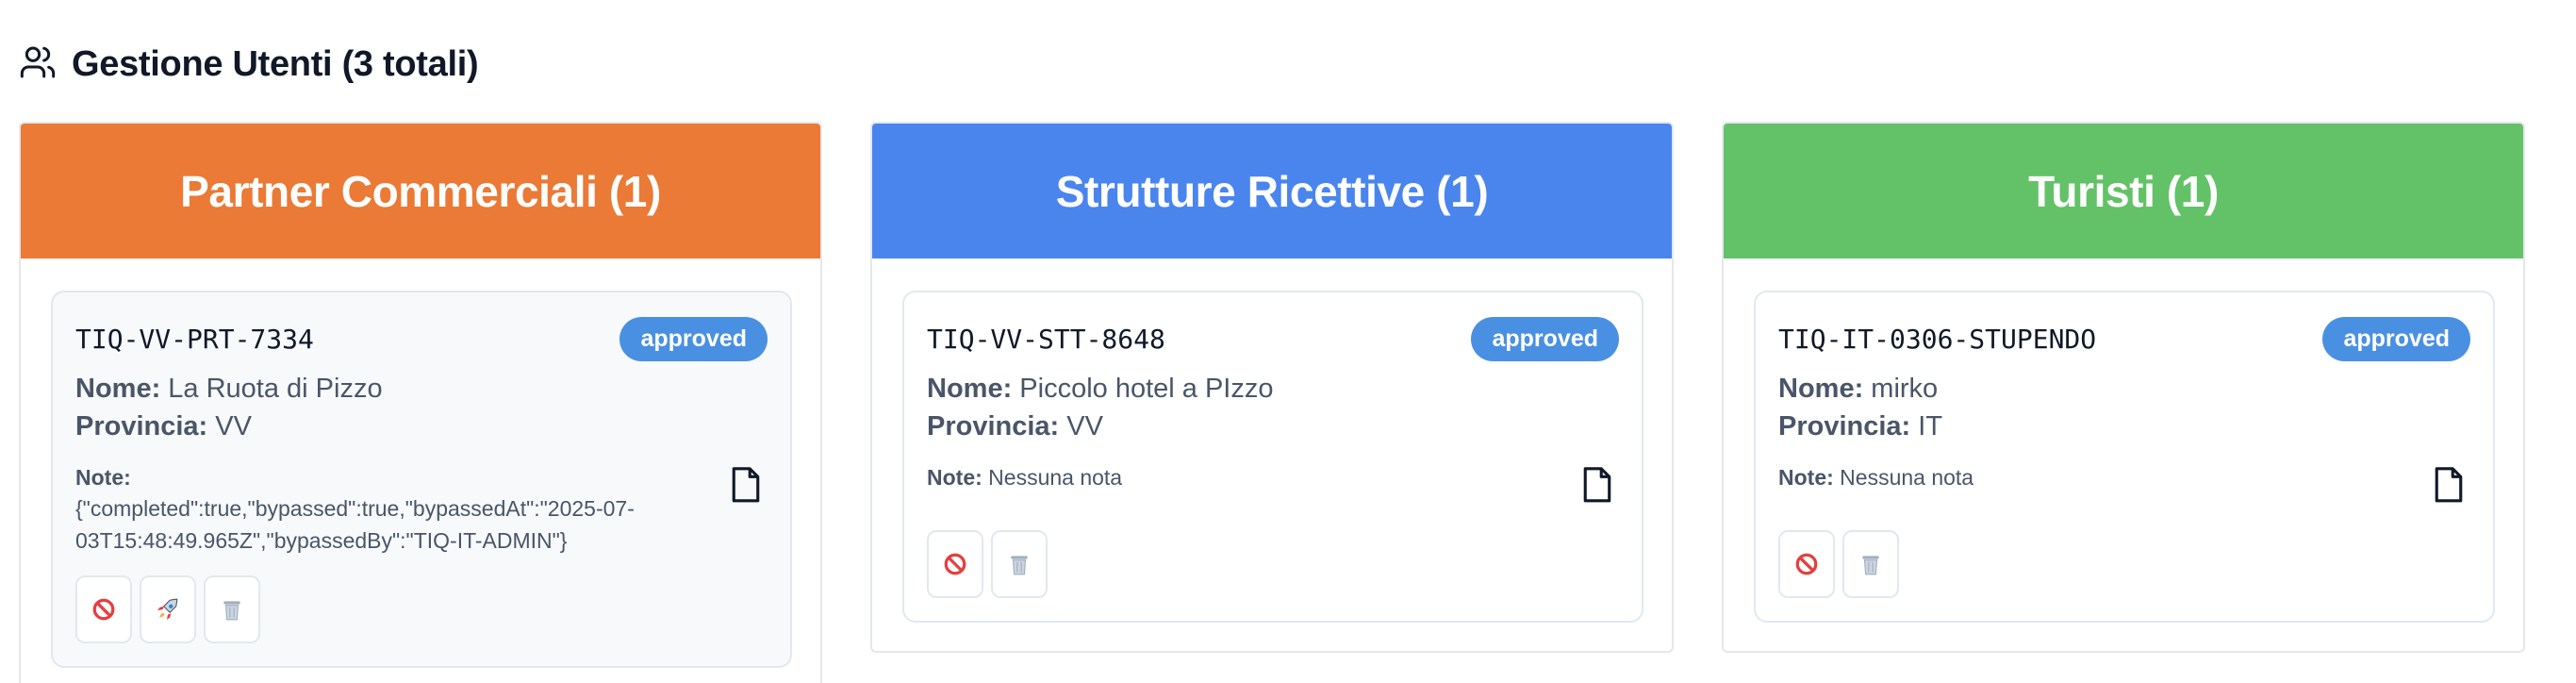 The image size is (2576, 683). I want to click on field-value: La Ruota di Pizzo, so click(275, 389).